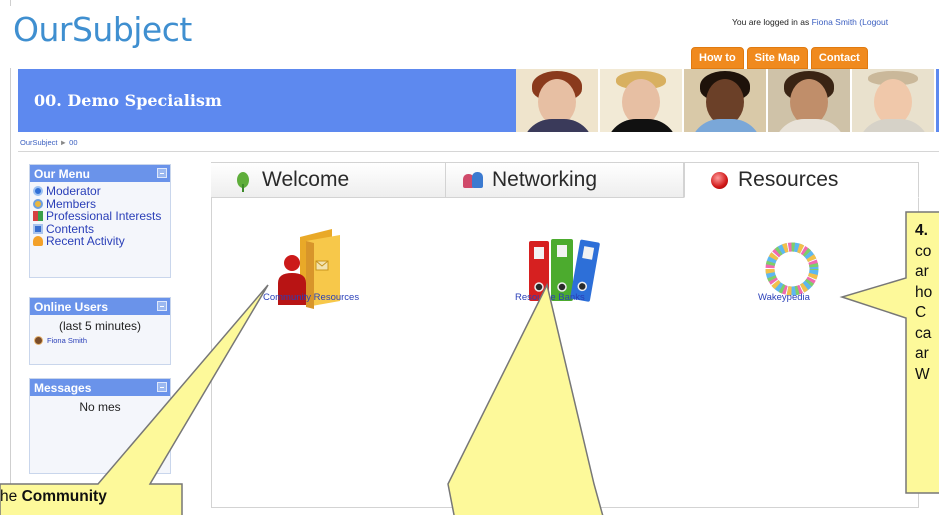  I want to click on callout-left-prefix: he, so click(11, 496).